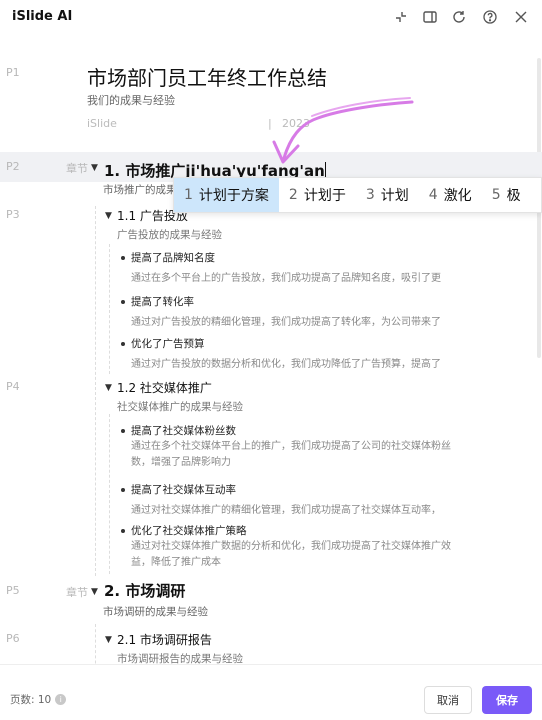 This screenshot has height=720, width=542. I want to click on page-count-label: 页数: 10, so click(31, 700).